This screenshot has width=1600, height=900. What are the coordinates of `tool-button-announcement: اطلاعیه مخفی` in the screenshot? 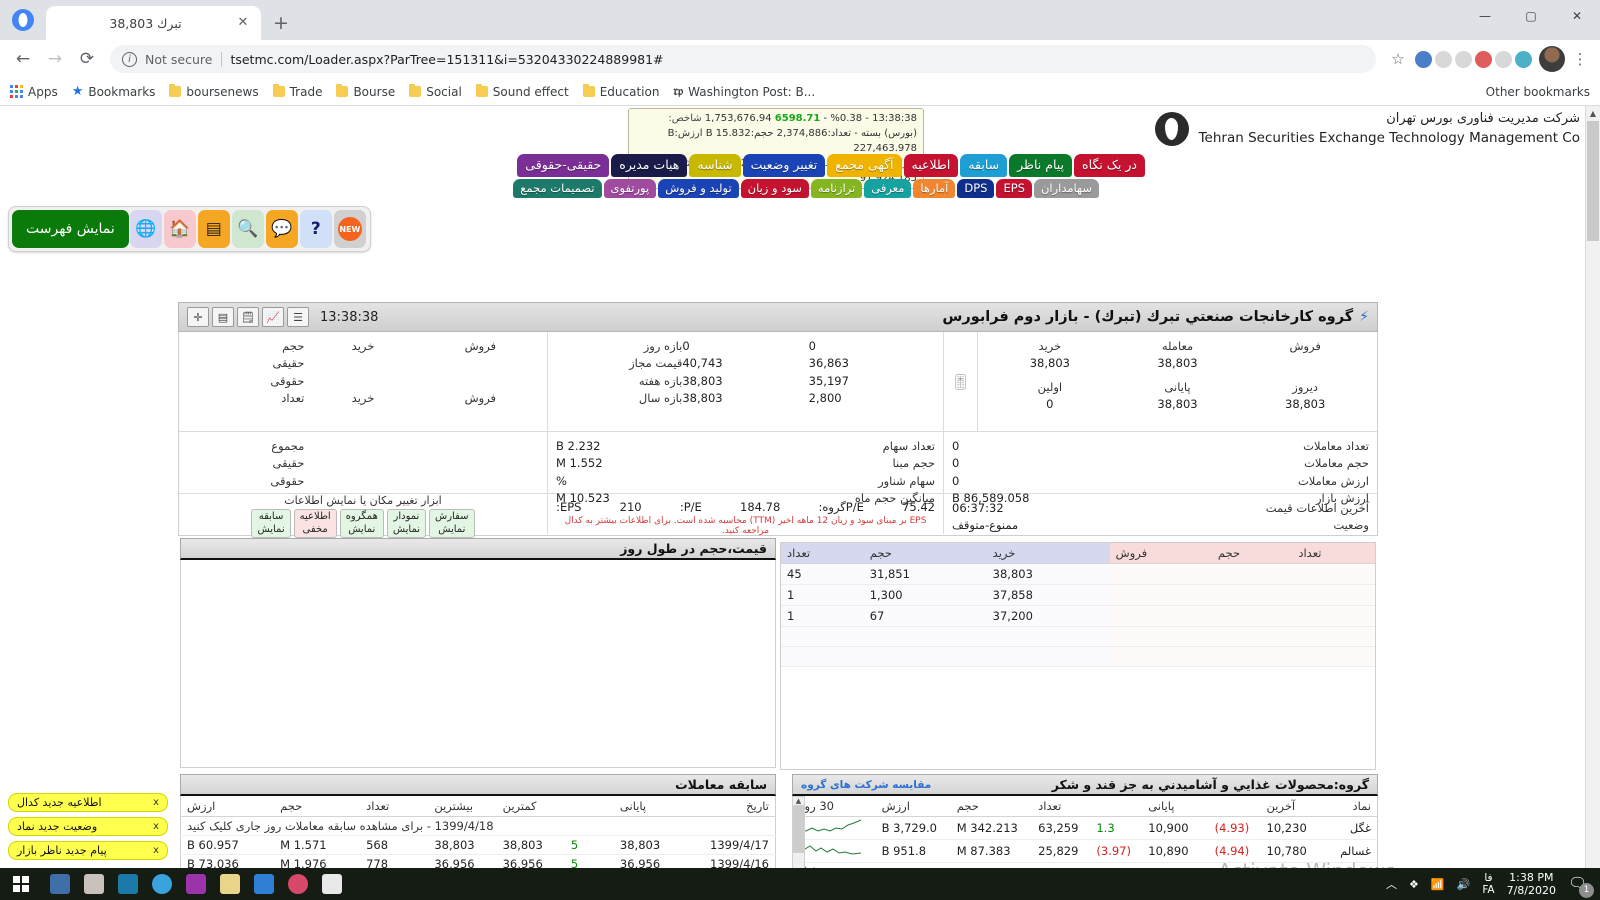 It's located at (315, 523).